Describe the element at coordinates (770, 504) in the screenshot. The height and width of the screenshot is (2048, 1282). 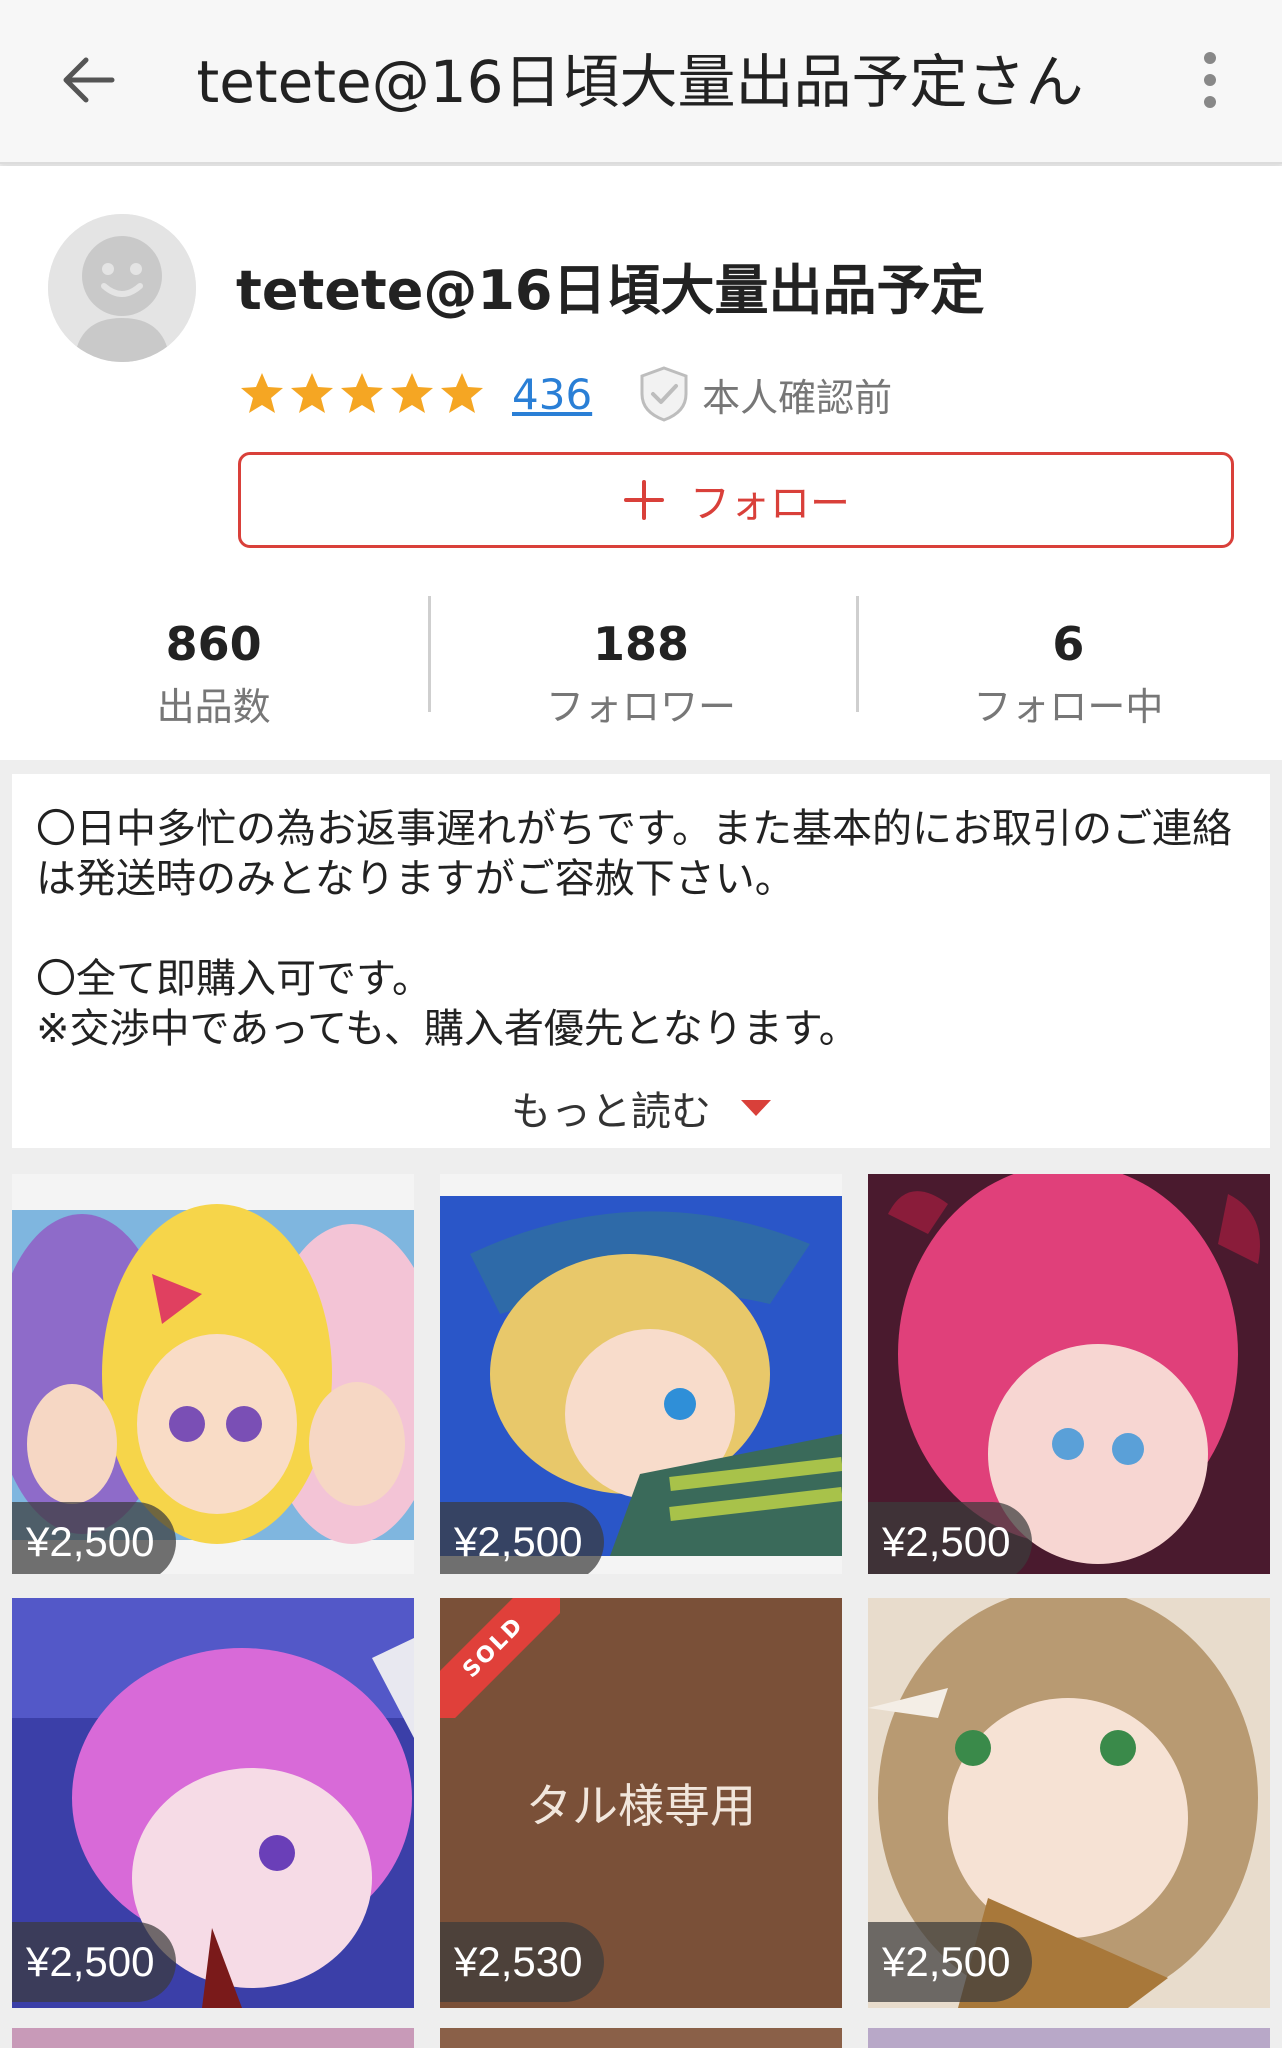
I see `follow-label: フォロー` at that location.